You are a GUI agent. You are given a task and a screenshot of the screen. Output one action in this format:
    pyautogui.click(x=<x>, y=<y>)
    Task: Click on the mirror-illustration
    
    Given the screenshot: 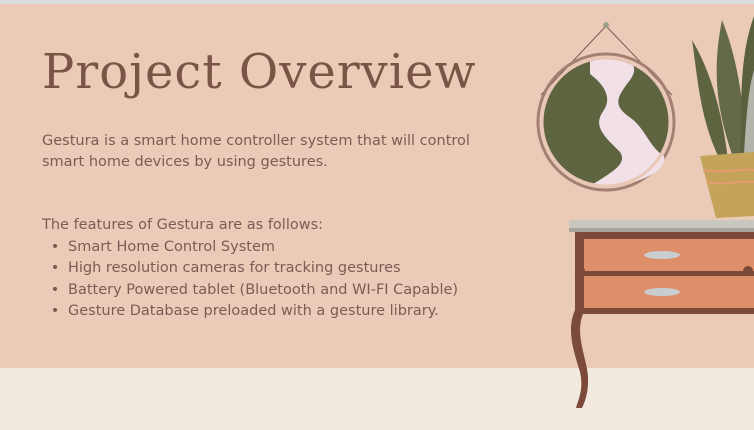 What is the action you would take?
    pyautogui.click(x=606, y=107)
    